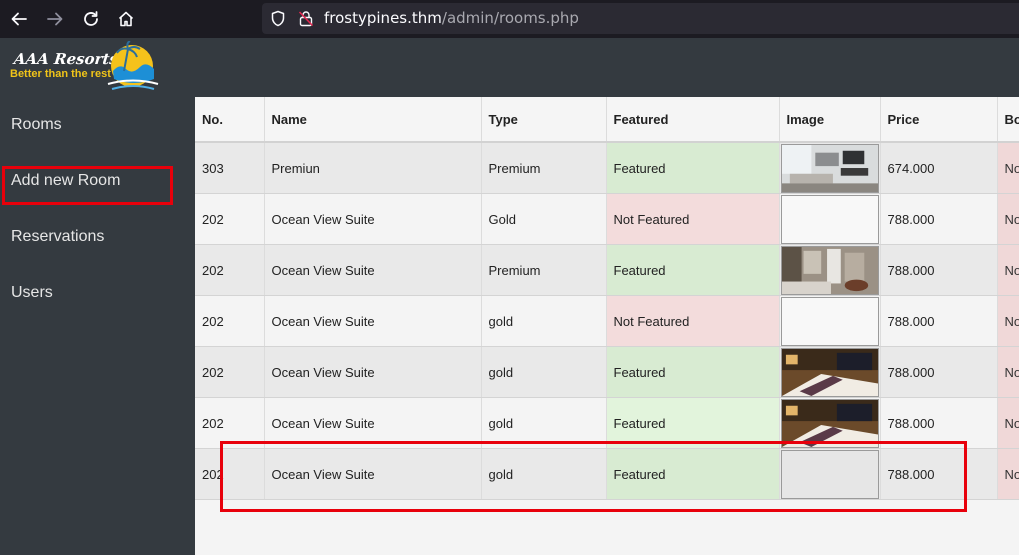  What do you see at coordinates (126, 19) in the screenshot?
I see `home-icon` at bounding box center [126, 19].